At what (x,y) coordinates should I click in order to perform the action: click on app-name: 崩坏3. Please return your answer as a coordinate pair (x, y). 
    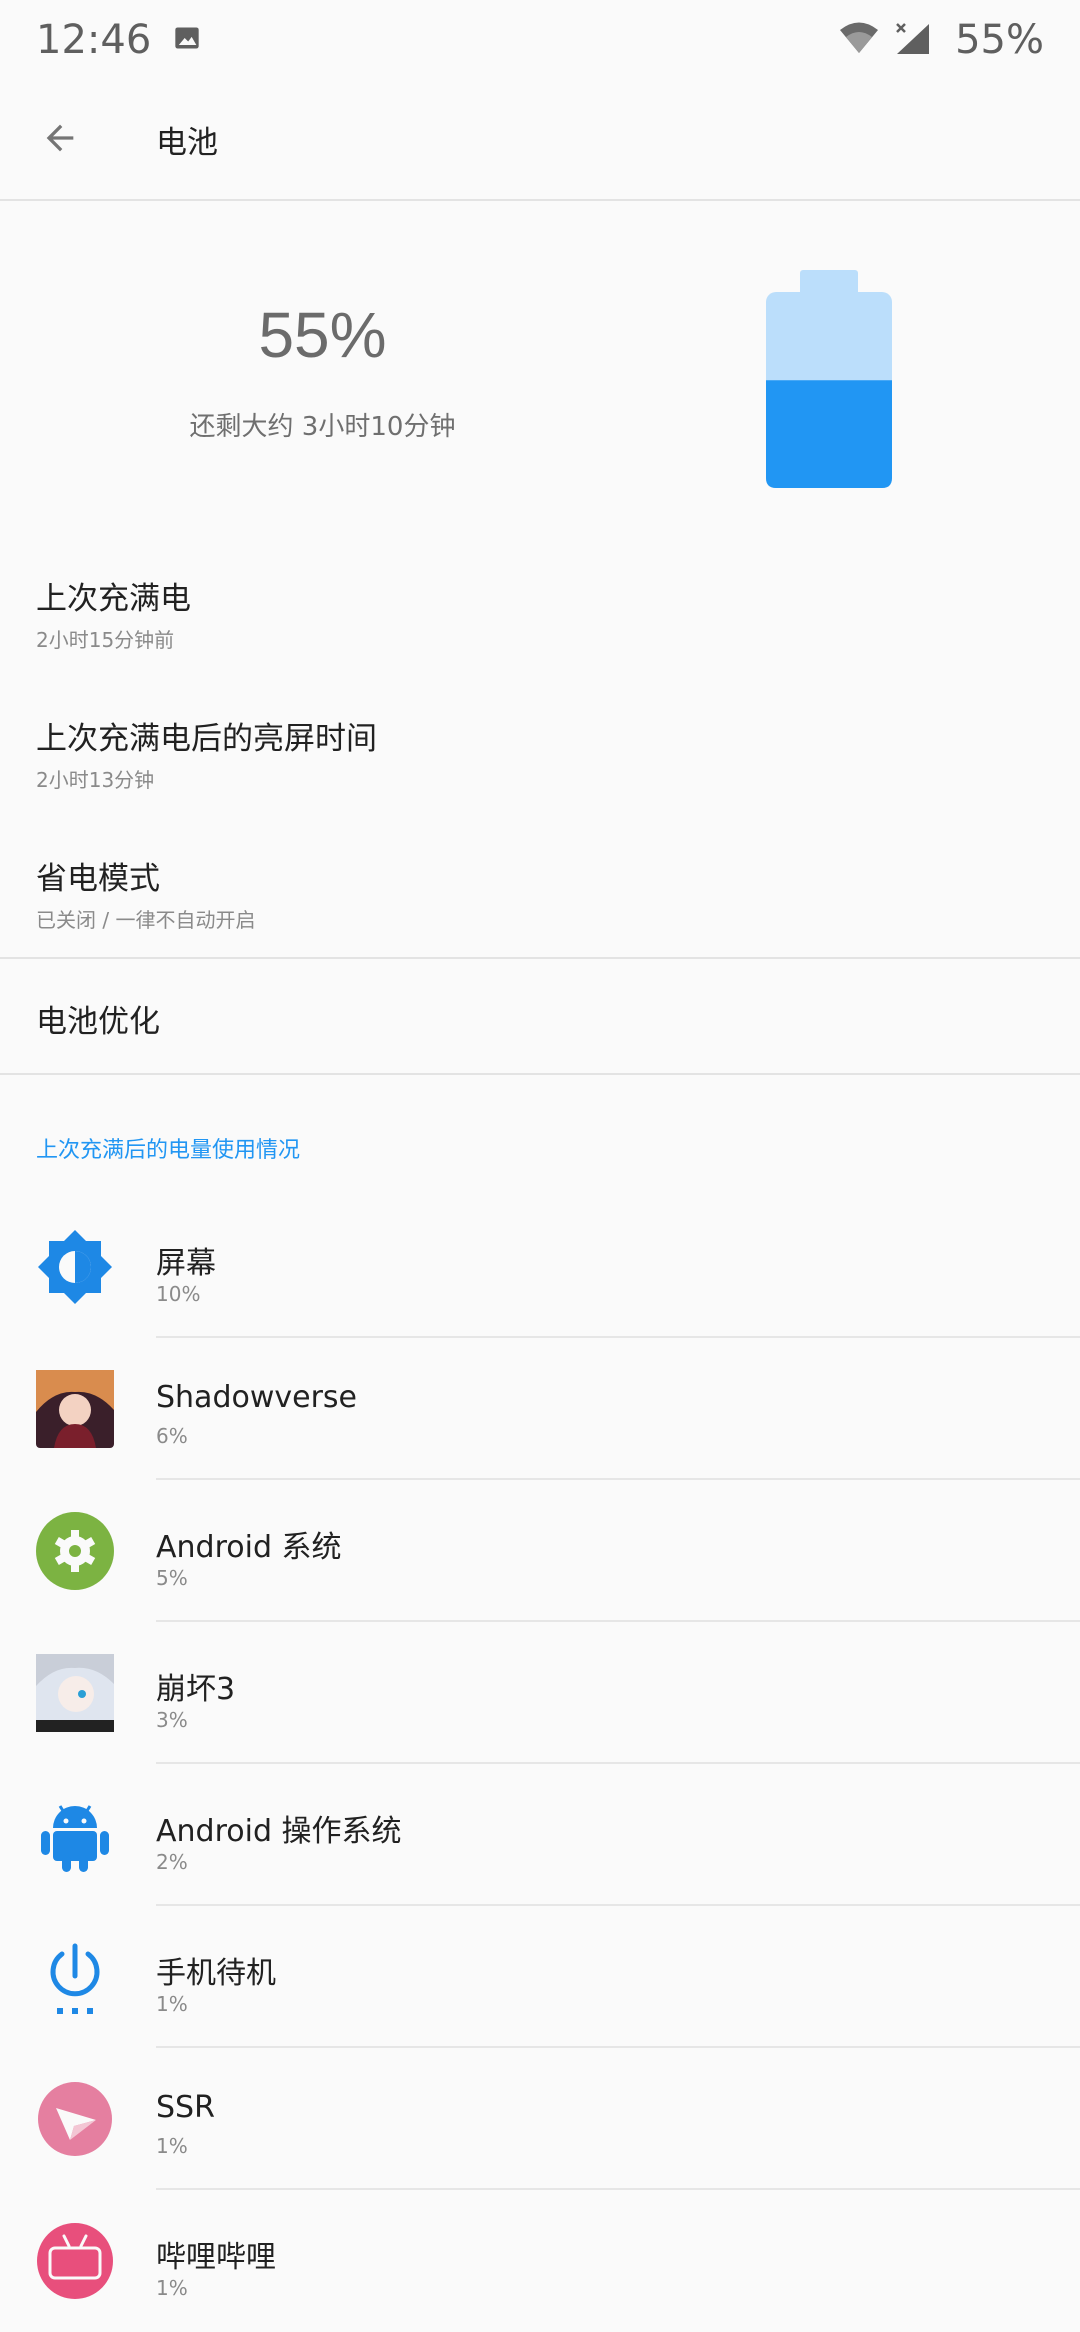
    Looking at the image, I should click on (196, 1689).